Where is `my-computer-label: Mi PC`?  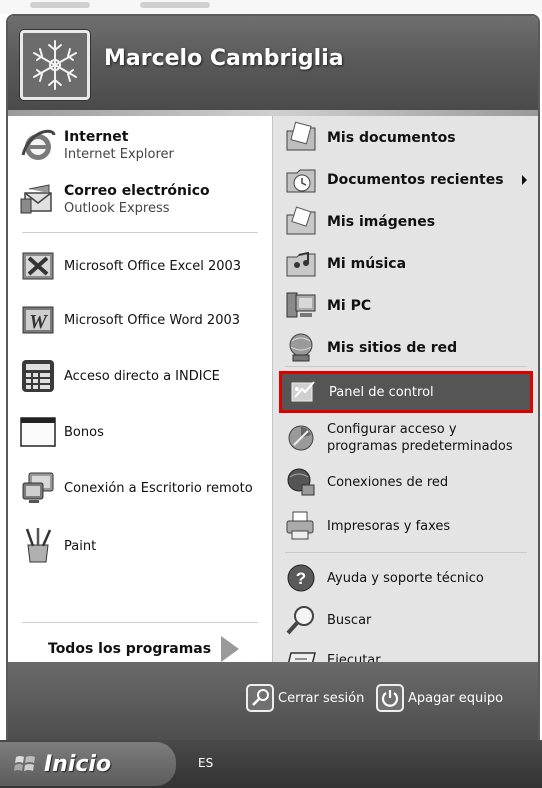 my-computer-label: Mi PC is located at coordinates (349, 306).